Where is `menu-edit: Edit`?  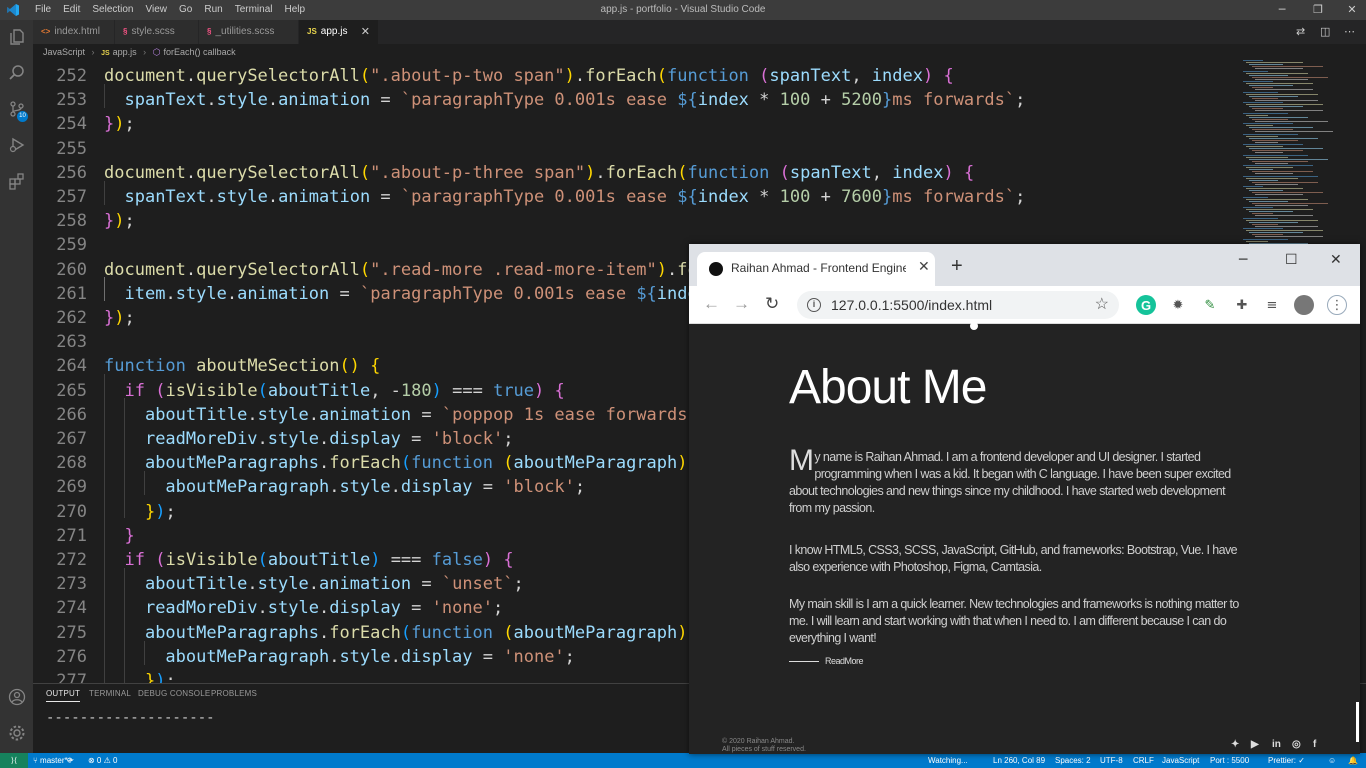 menu-edit: Edit is located at coordinates (71, 10).